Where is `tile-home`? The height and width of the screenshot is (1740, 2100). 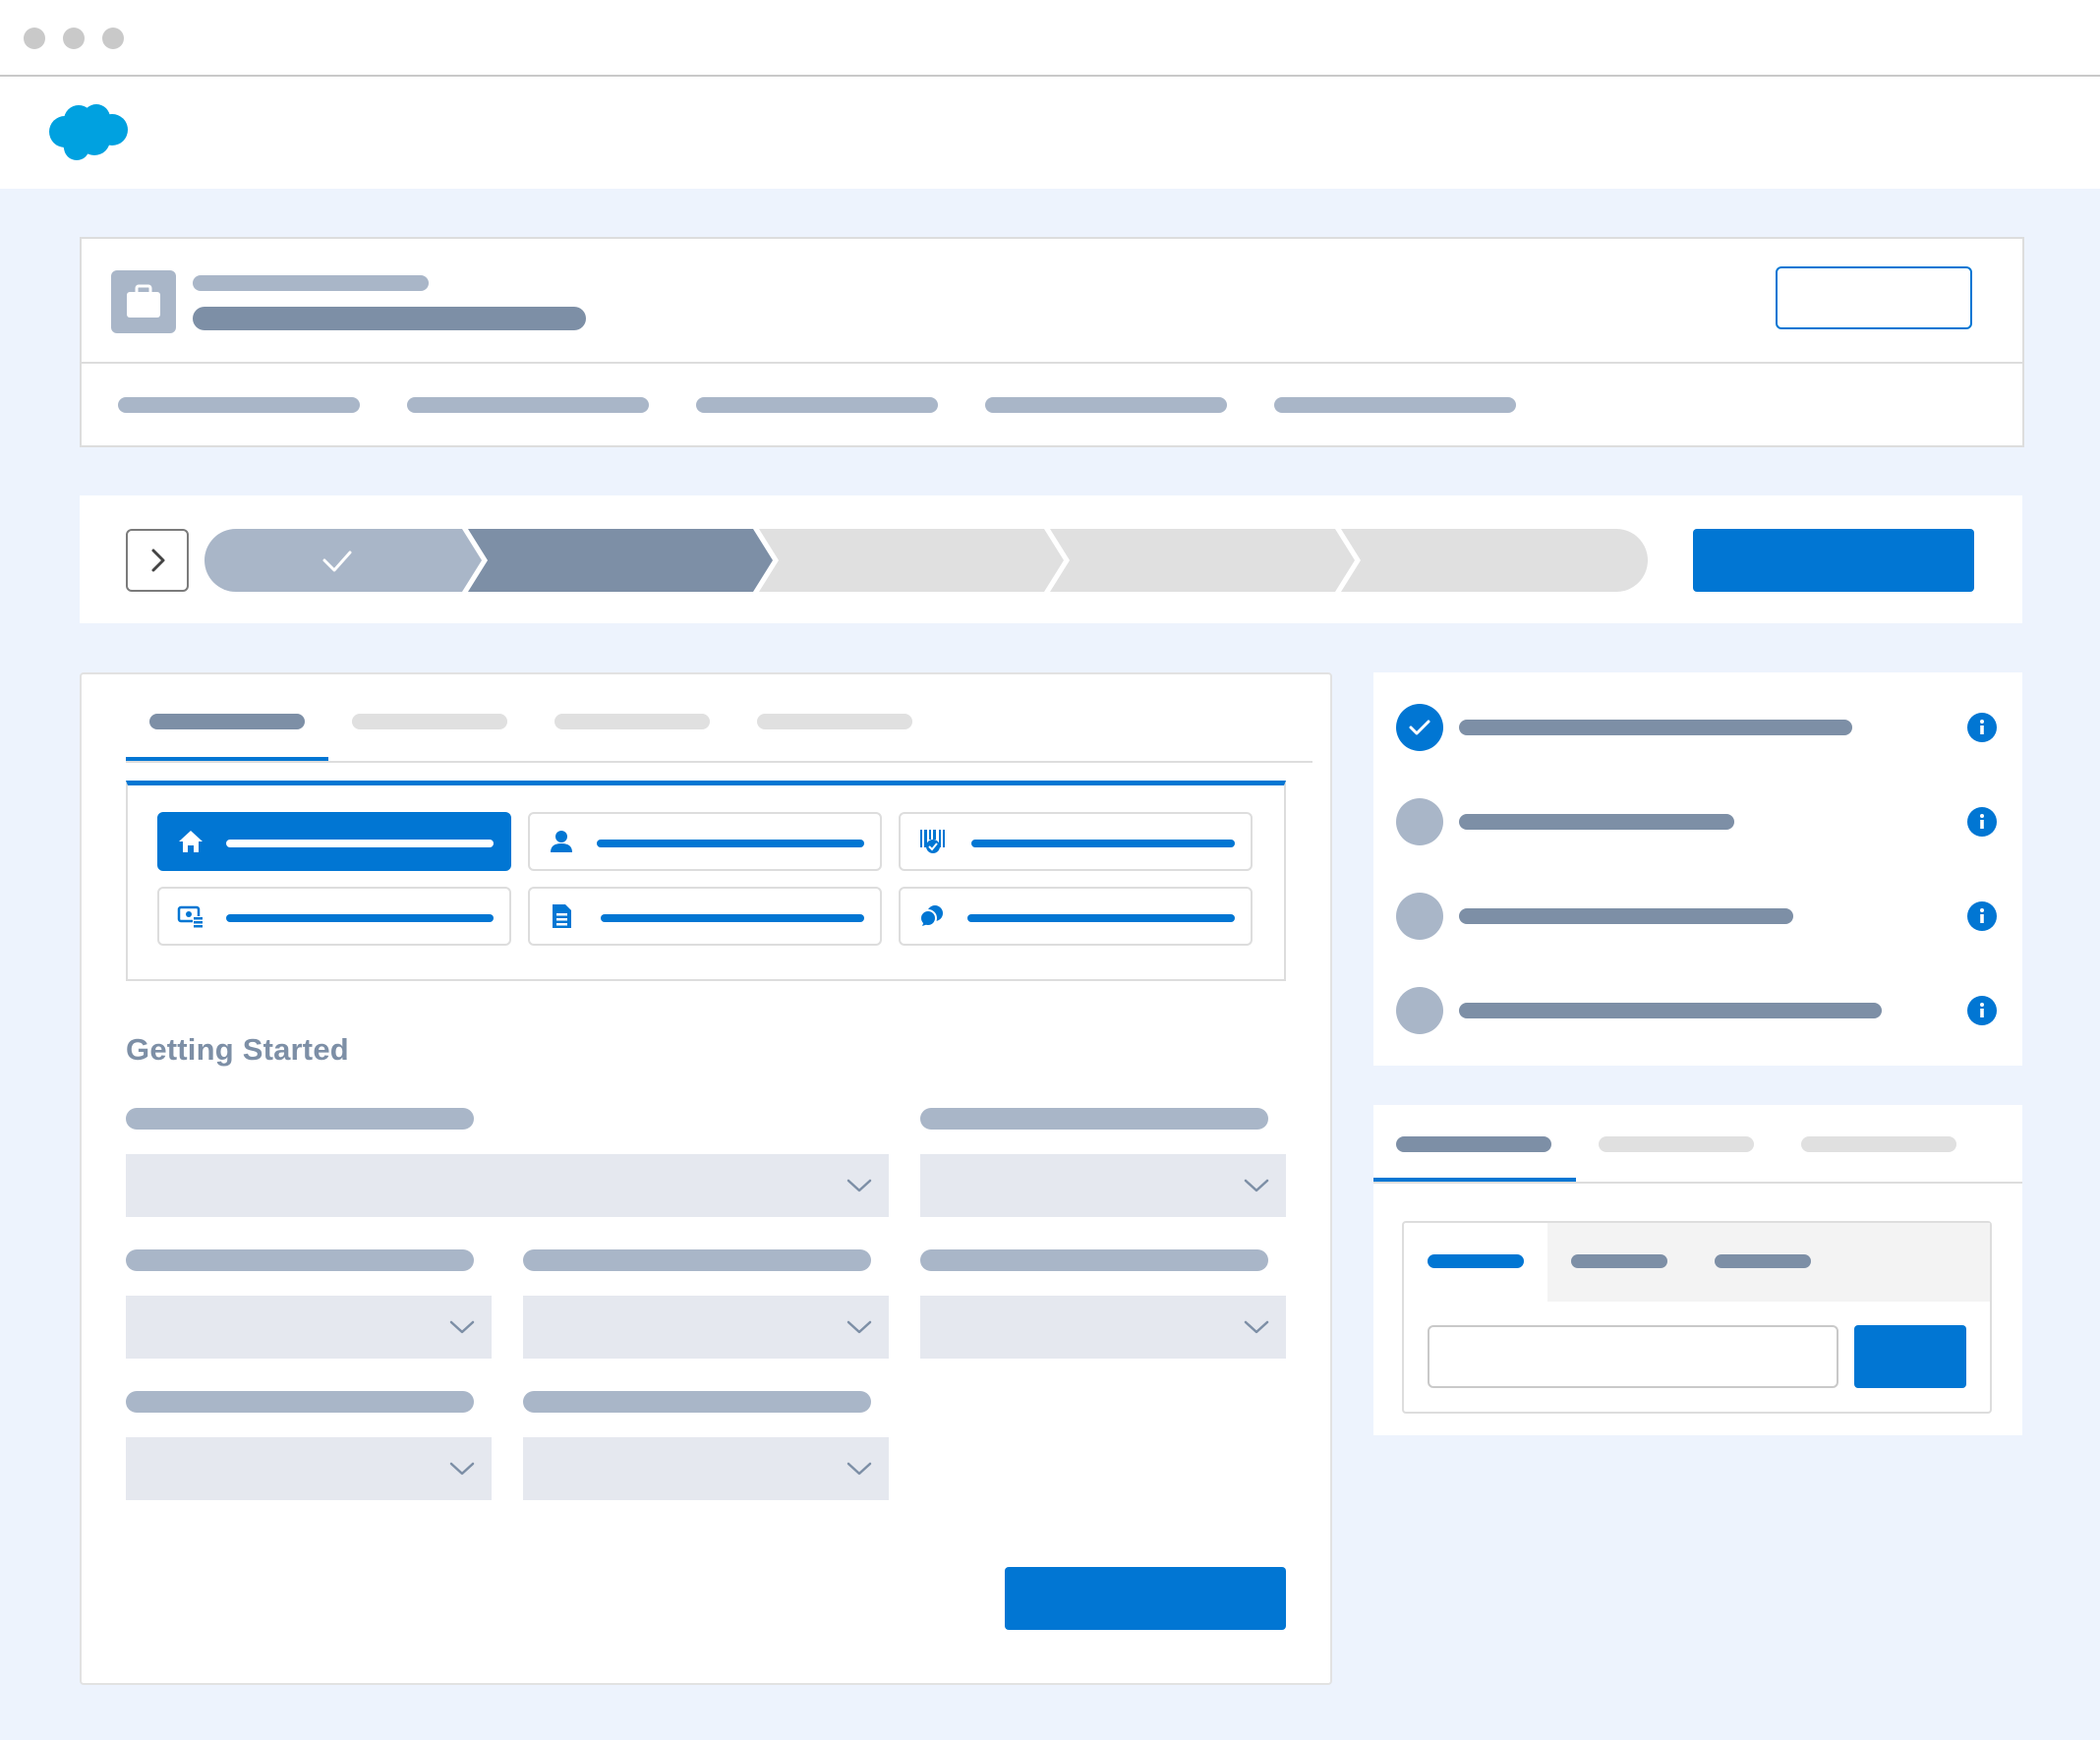 tile-home is located at coordinates (334, 841).